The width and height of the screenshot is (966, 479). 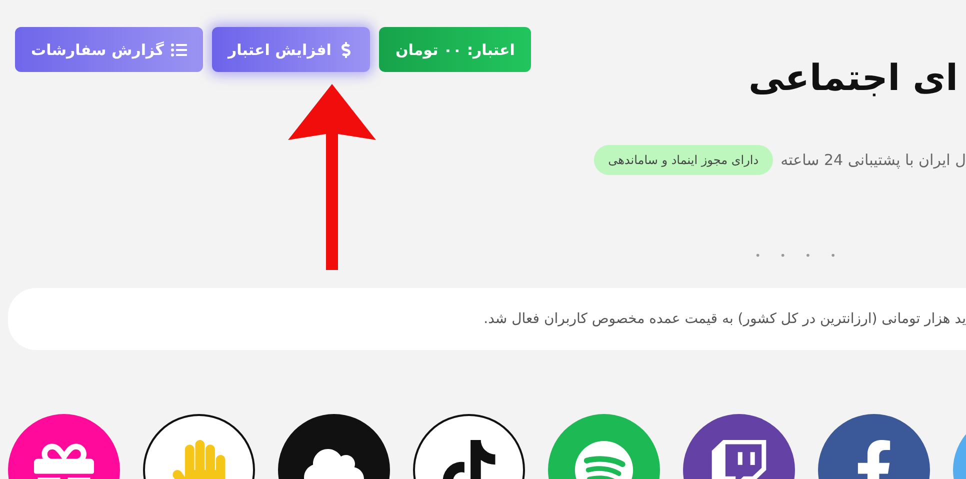 I want to click on add-credit-button: افزایش اعتبار, so click(x=291, y=49).